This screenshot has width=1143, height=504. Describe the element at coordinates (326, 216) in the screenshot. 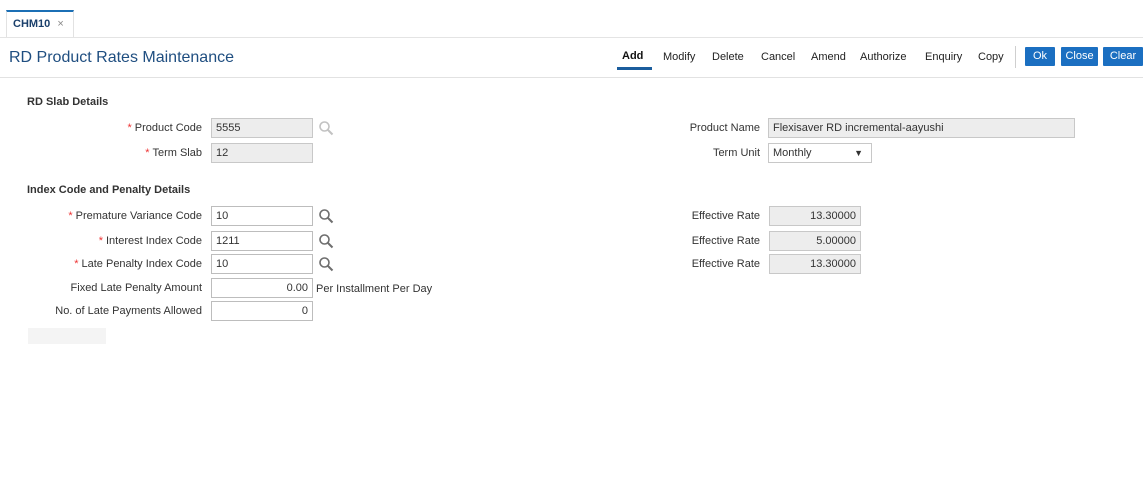

I see `premature-variance-search-icon` at that location.